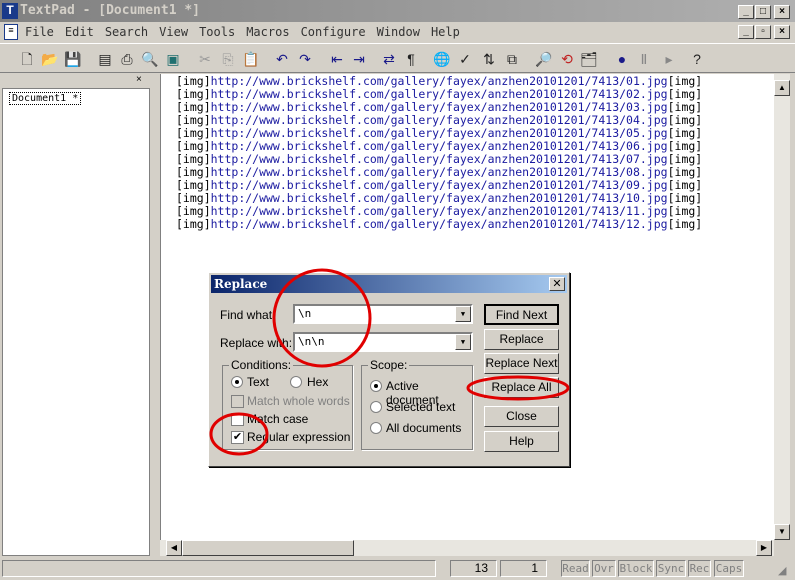  I want to click on annotation-circle-replace-all, so click(518, 388).